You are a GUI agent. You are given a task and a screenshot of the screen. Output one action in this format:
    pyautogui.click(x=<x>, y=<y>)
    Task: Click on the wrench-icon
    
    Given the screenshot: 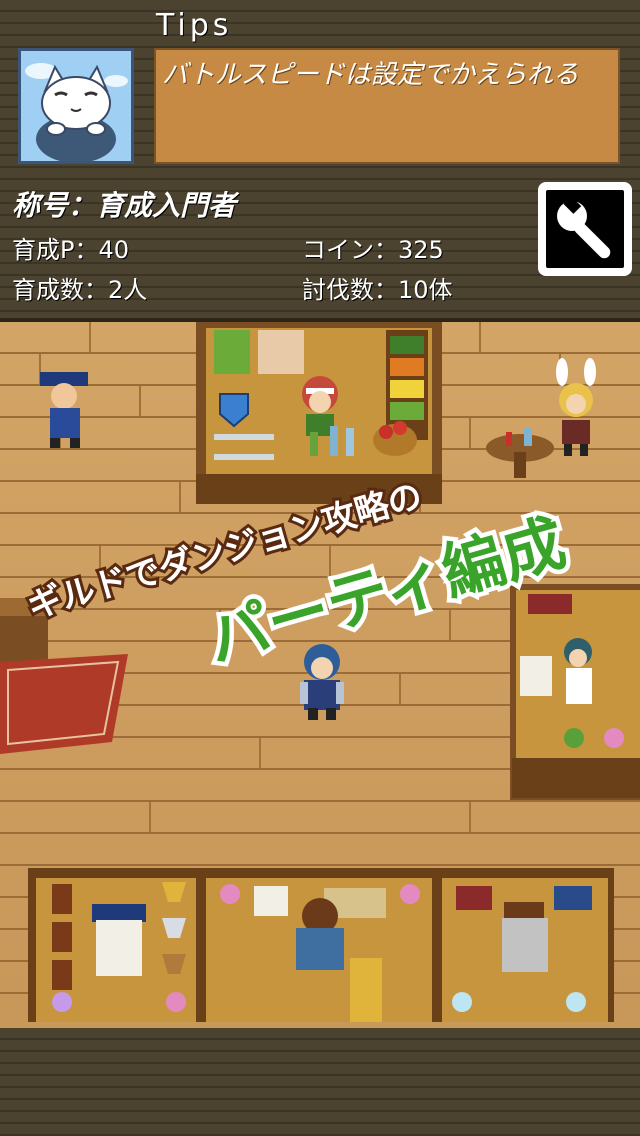 What is the action you would take?
    pyautogui.click(x=585, y=229)
    